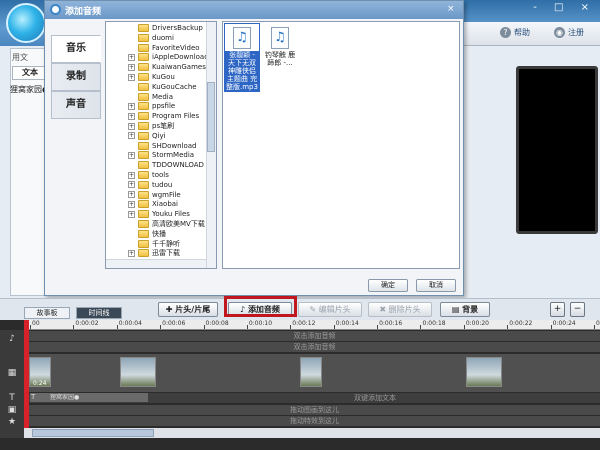 The width and height of the screenshot is (600, 450). What do you see at coordinates (314, 347) in the screenshot?
I see `audio-lane-2: 双击添加音频` at bounding box center [314, 347].